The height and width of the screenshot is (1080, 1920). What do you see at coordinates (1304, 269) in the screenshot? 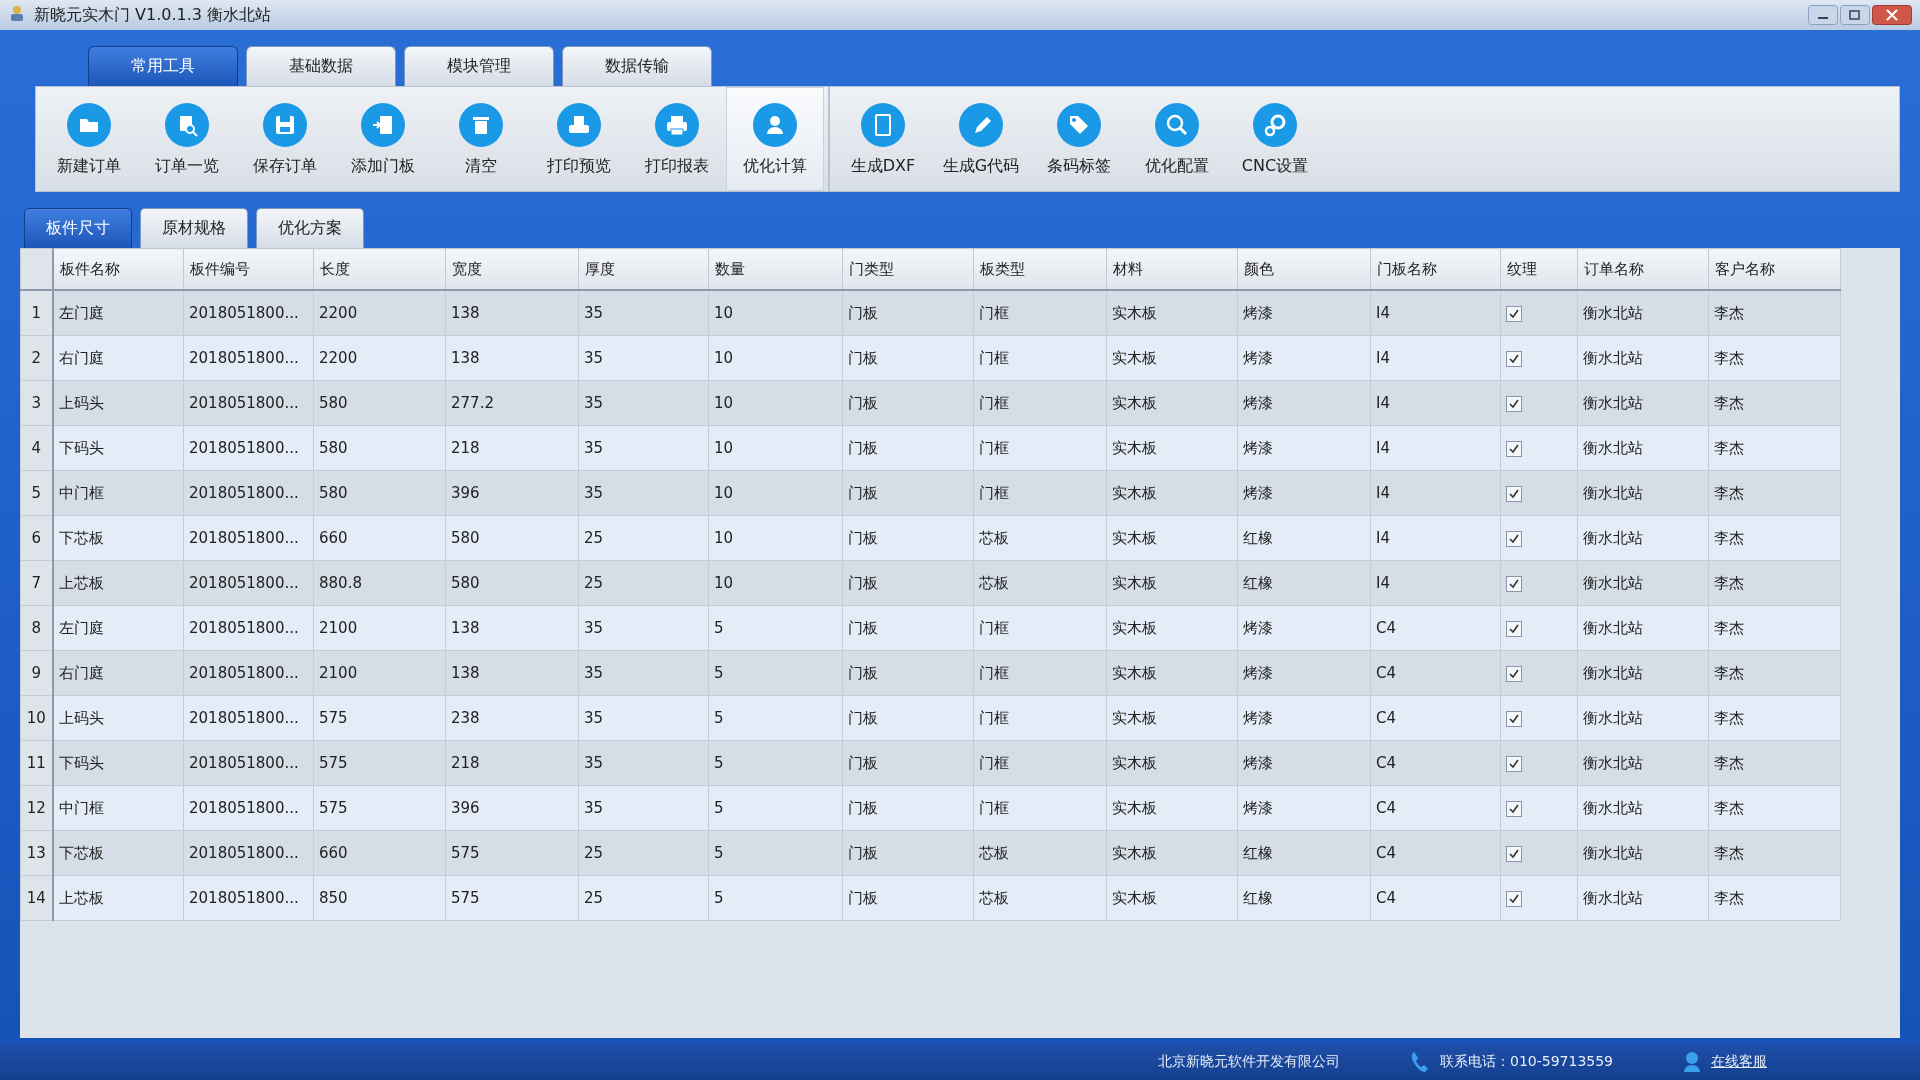
I see `column-header: 颜色` at bounding box center [1304, 269].